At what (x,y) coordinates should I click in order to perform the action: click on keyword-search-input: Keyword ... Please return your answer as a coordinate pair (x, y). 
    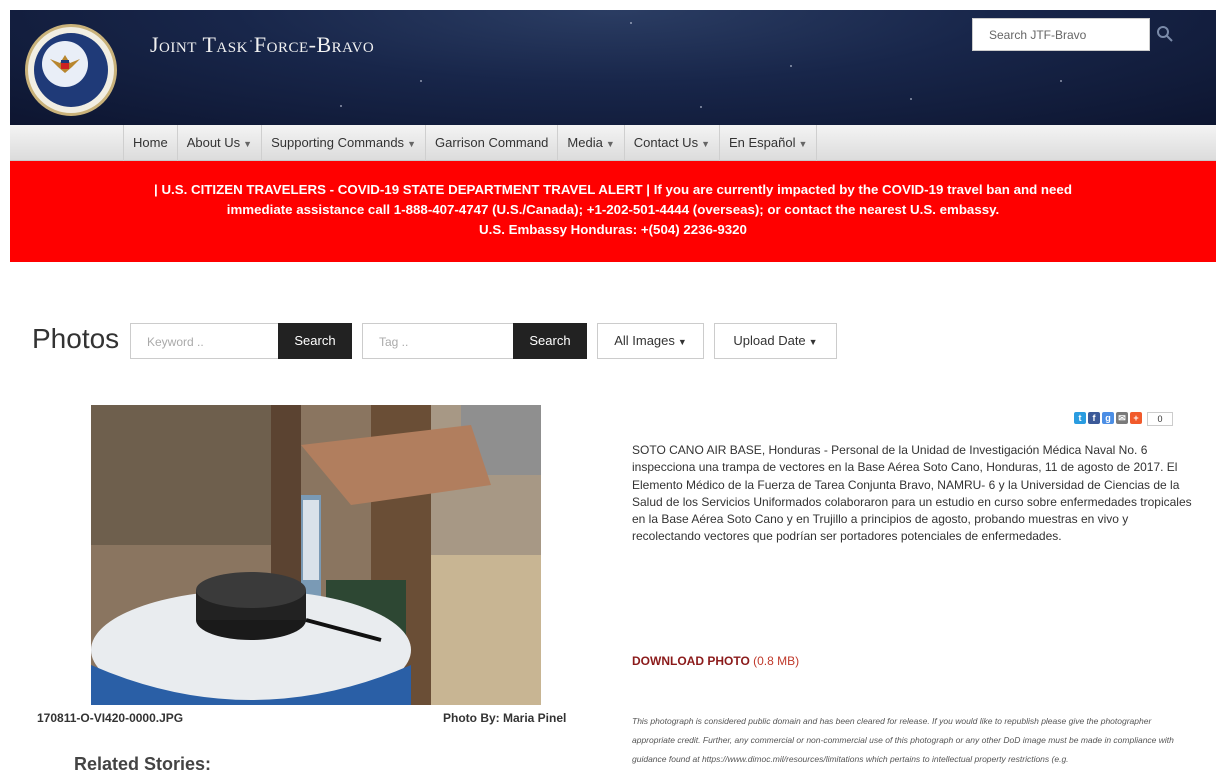
    Looking at the image, I should click on (205, 341).